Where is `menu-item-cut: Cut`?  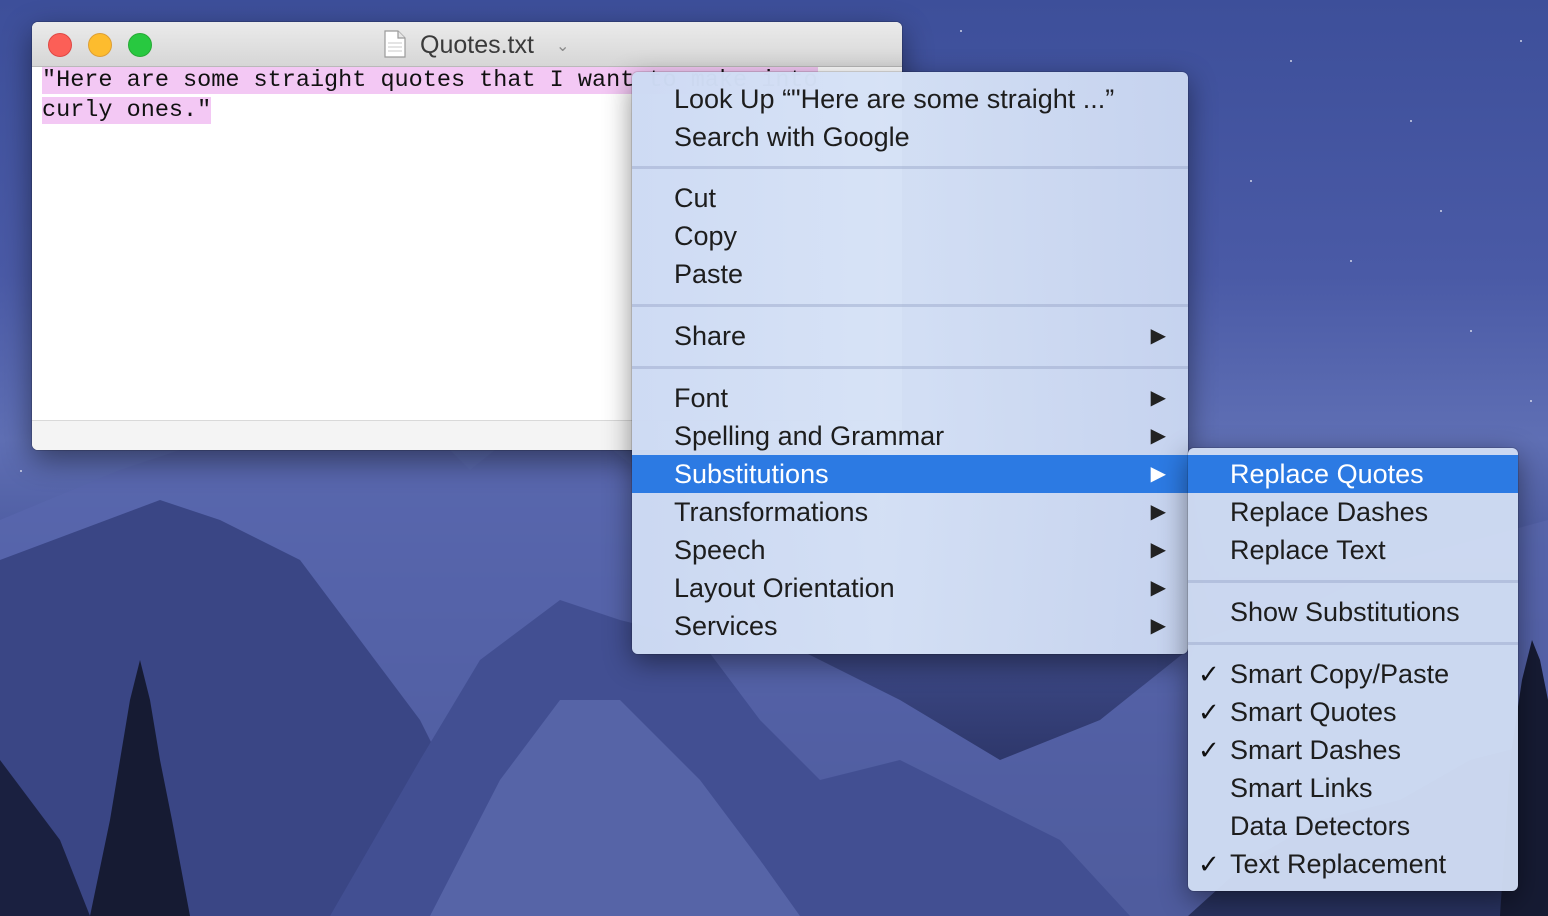
menu-item-cut: Cut is located at coordinates (910, 198).